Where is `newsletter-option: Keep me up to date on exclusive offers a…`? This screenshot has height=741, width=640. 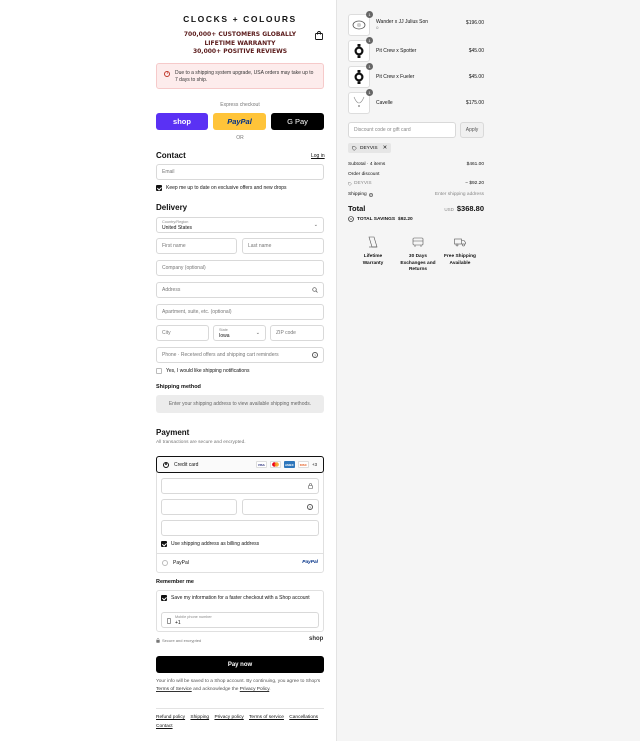 newsletter-option: Keep me up to date on exclusive offers a… is located at coordinates (221, 188).